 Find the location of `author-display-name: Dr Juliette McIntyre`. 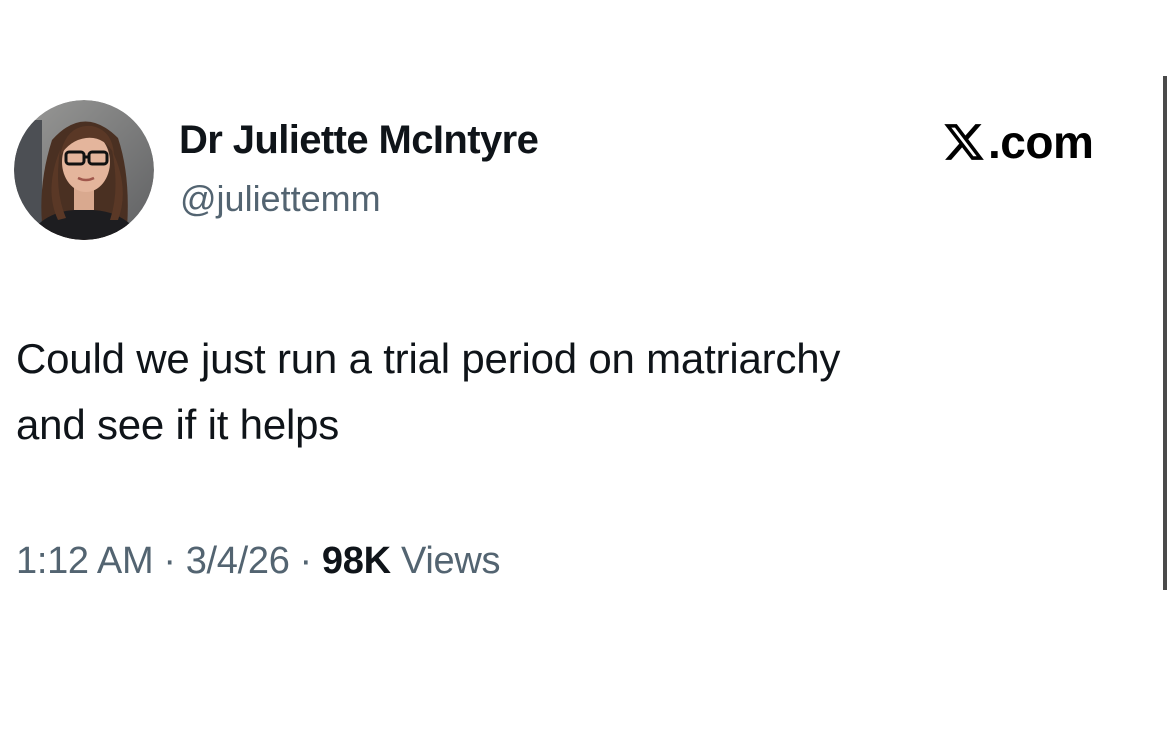

author-display-name: Dr Juliette McIntyre is located at coordinates (359, 140).